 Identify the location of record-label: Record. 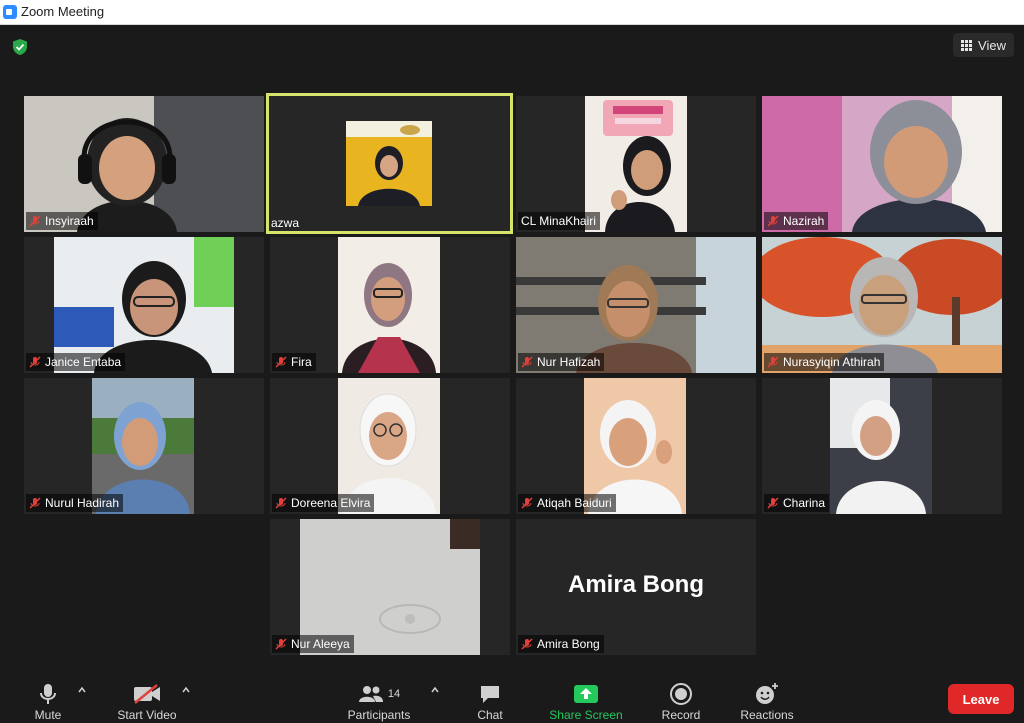
(681, 715).